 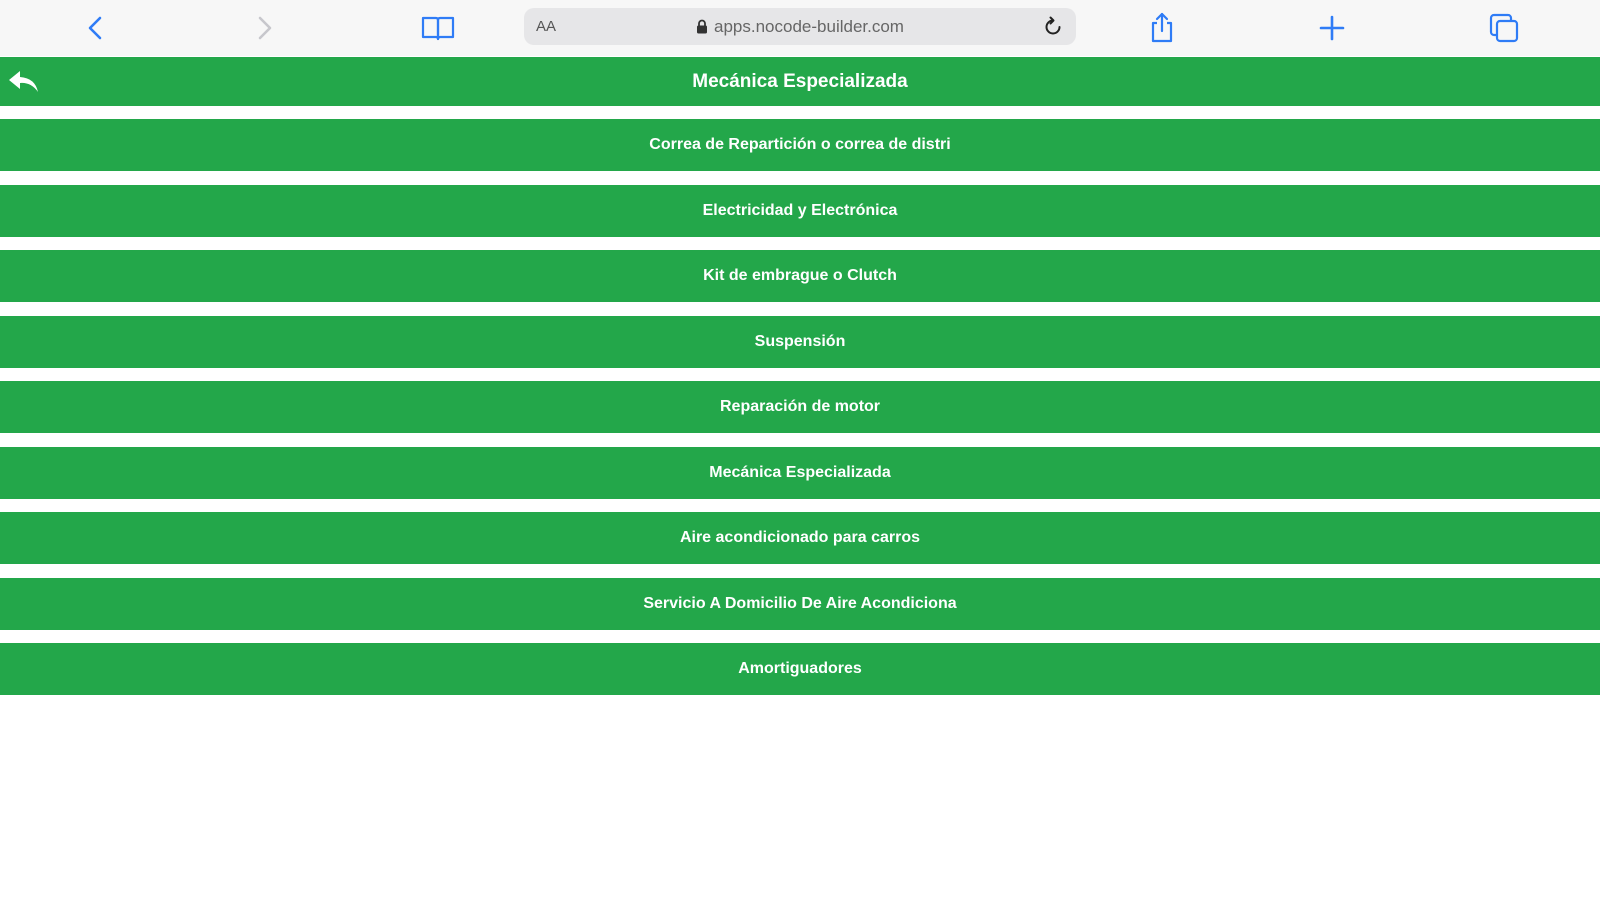 I want to click on url-display: apps.nocode-builder.com, so click(x=800, y=26).